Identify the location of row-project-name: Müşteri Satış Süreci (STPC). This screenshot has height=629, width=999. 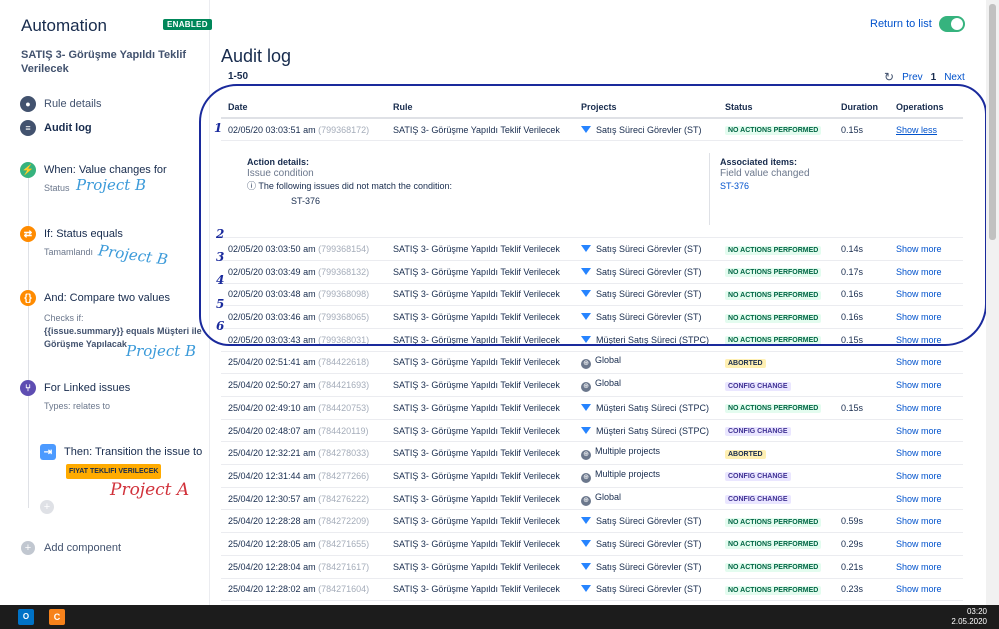
(653, 430).